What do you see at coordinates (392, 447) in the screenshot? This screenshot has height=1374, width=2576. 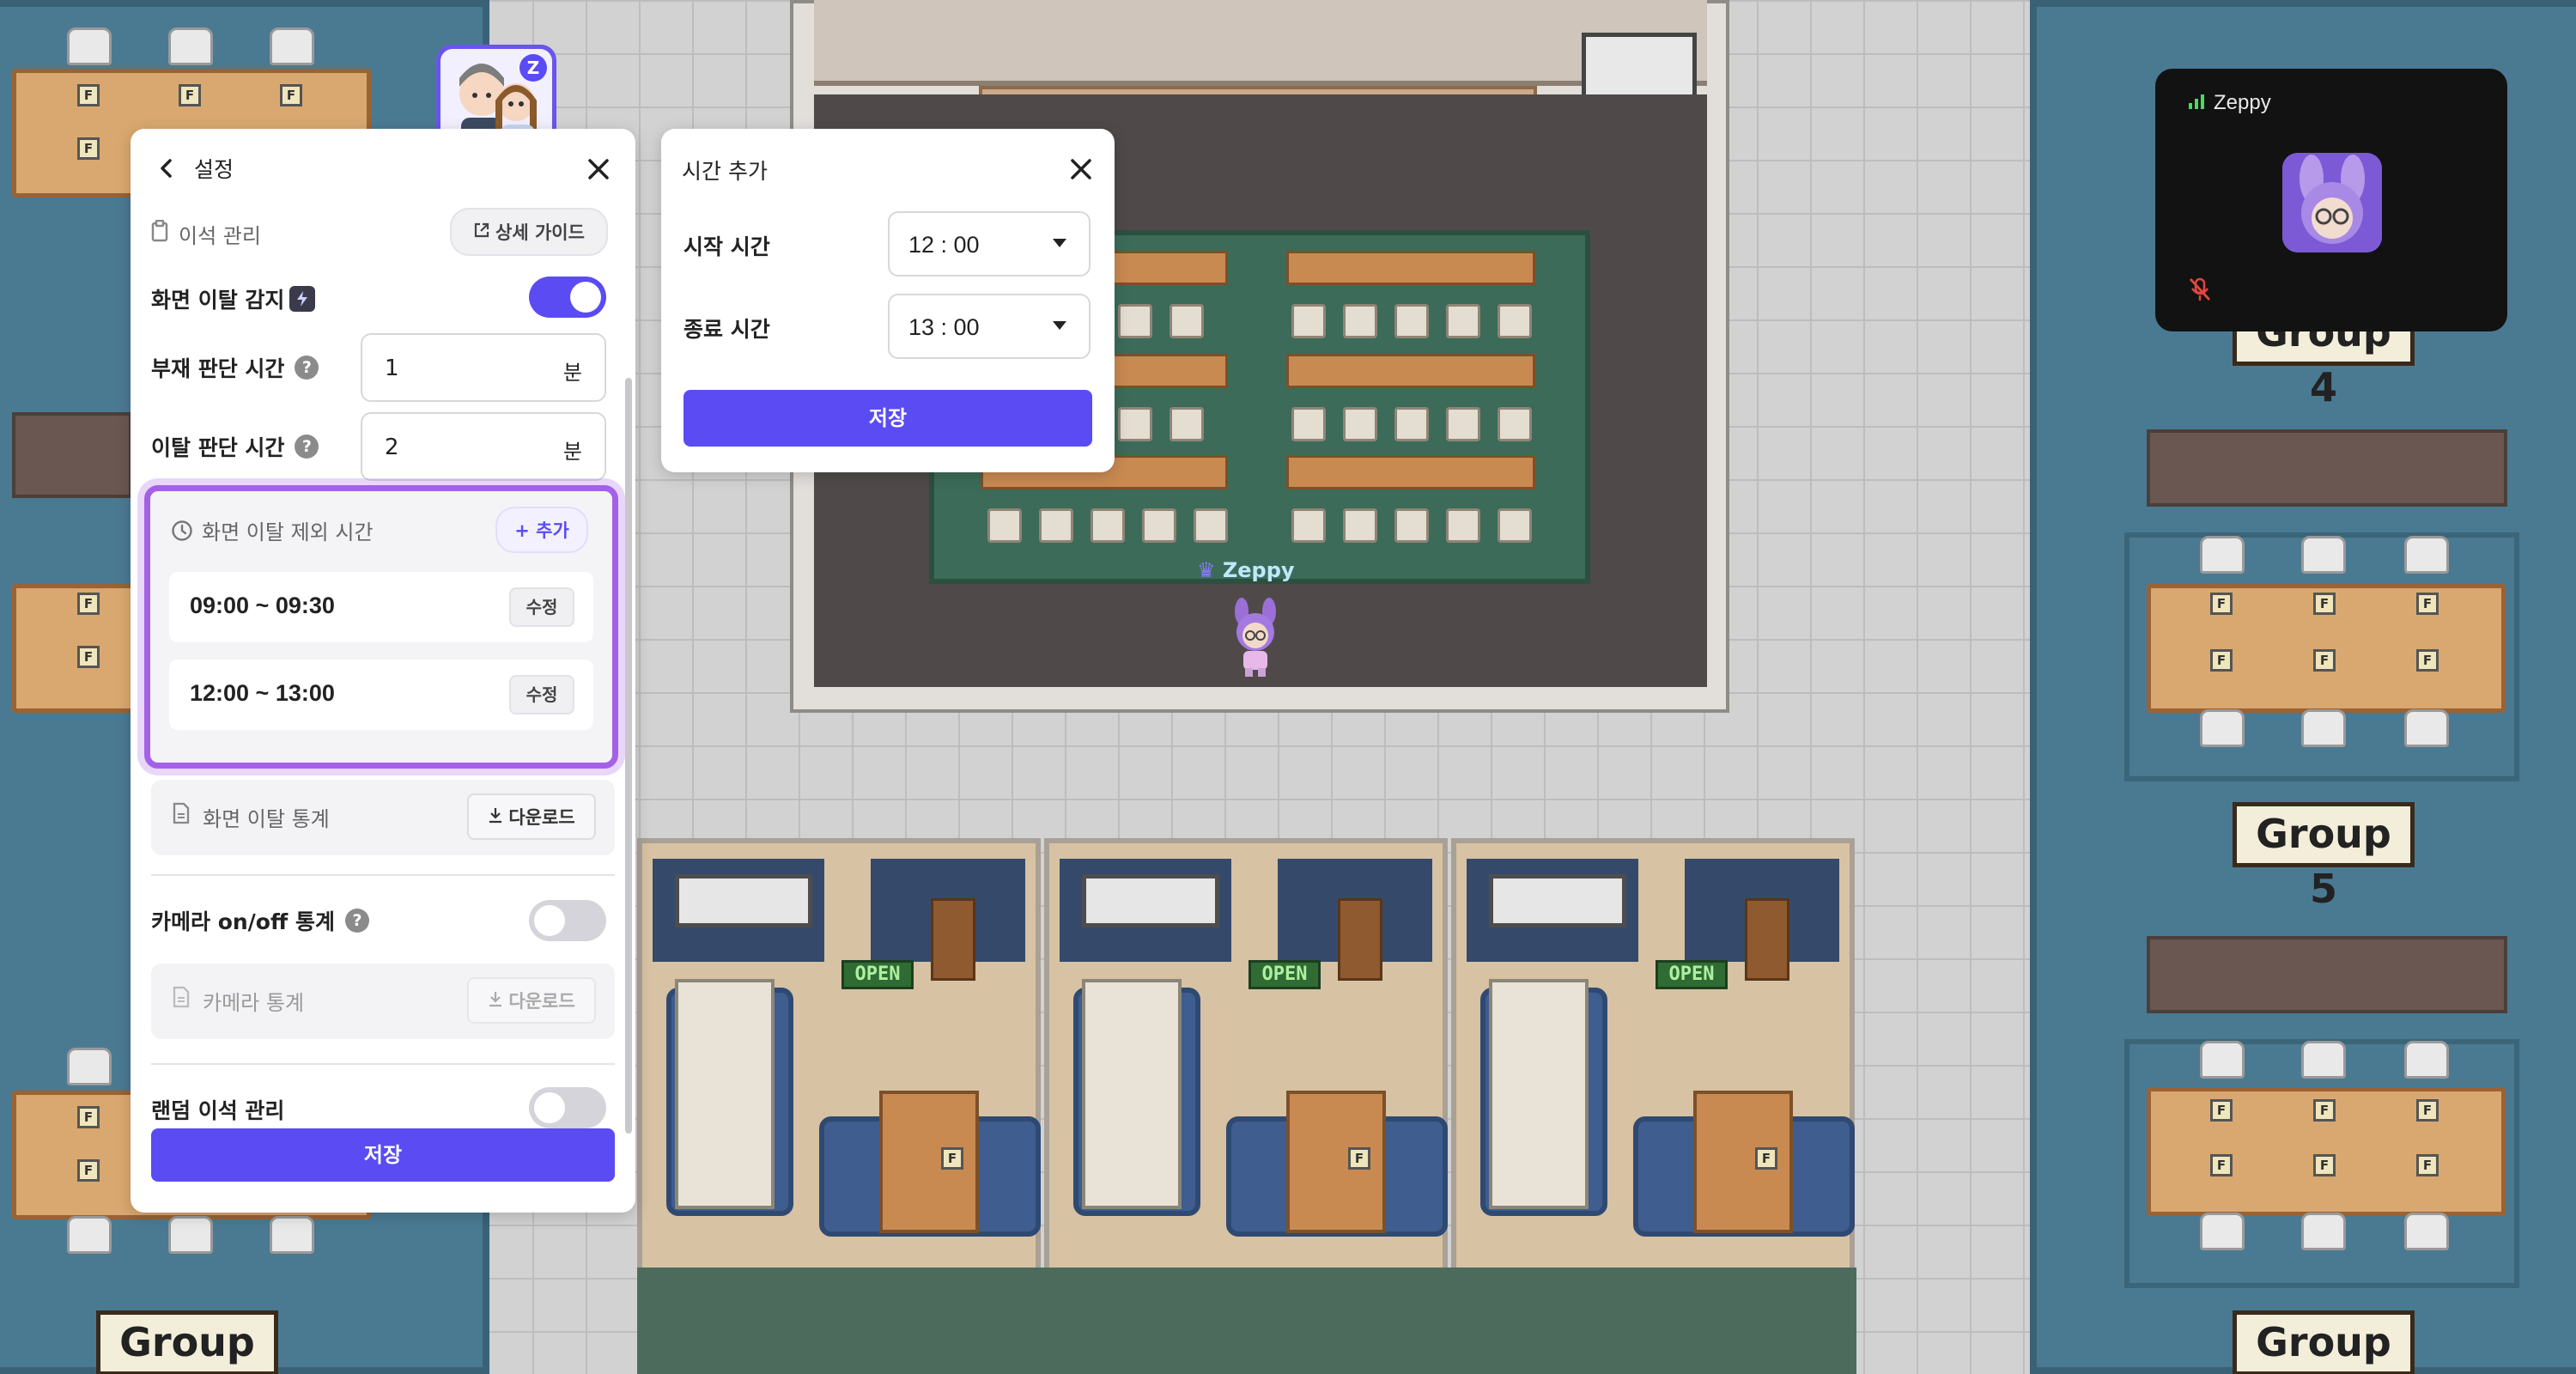 I see `leave-time-value: 2` at bounding box center [392, 447].